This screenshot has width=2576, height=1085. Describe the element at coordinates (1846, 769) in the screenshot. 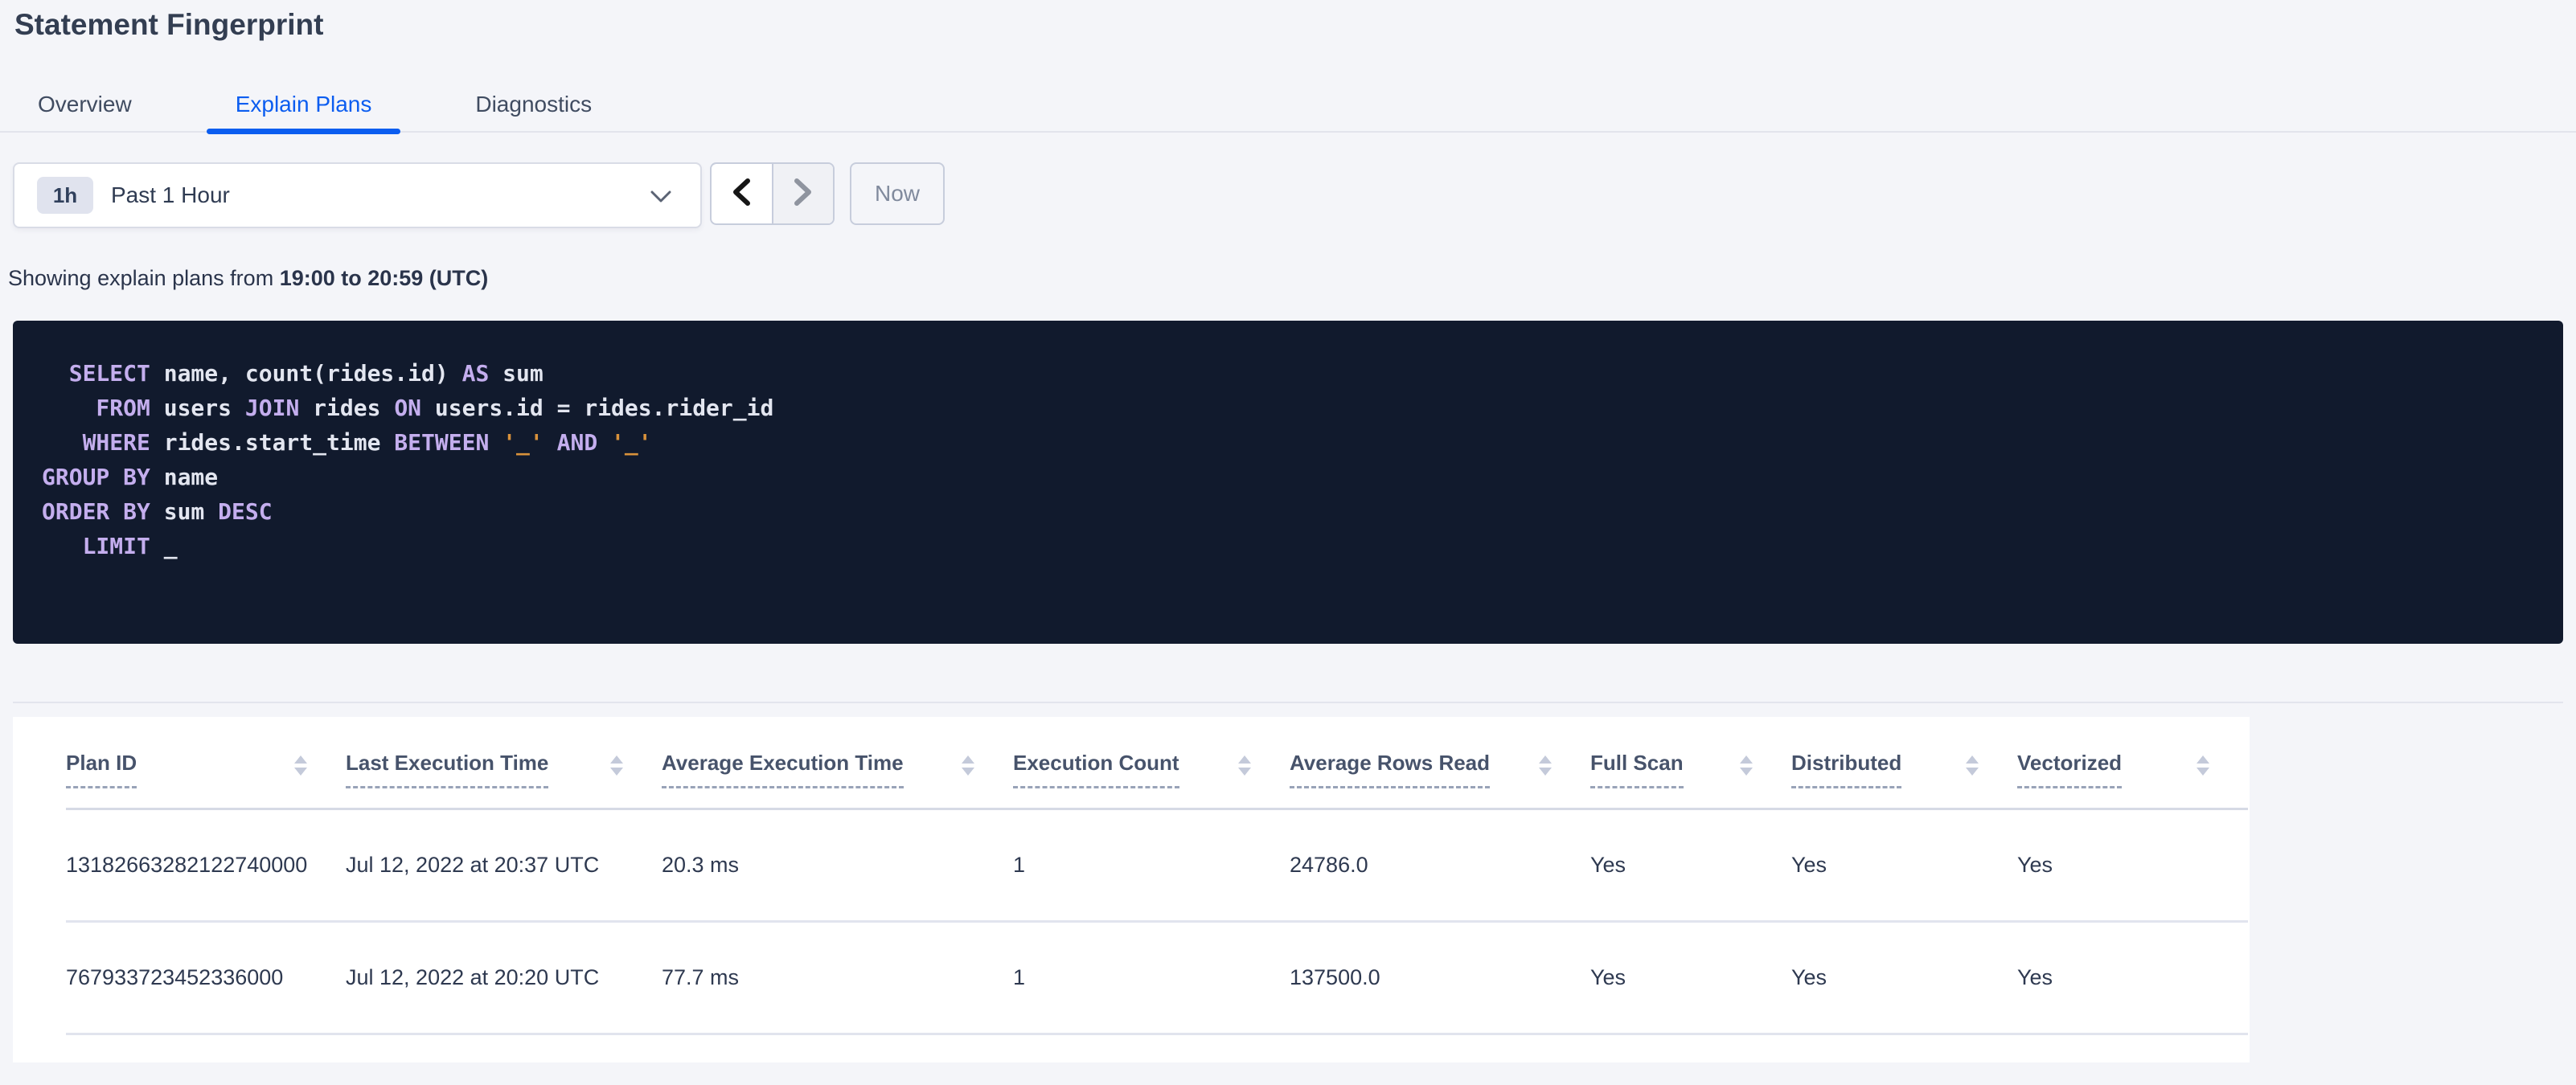

I see `column-header-label: Distributed` at that location.